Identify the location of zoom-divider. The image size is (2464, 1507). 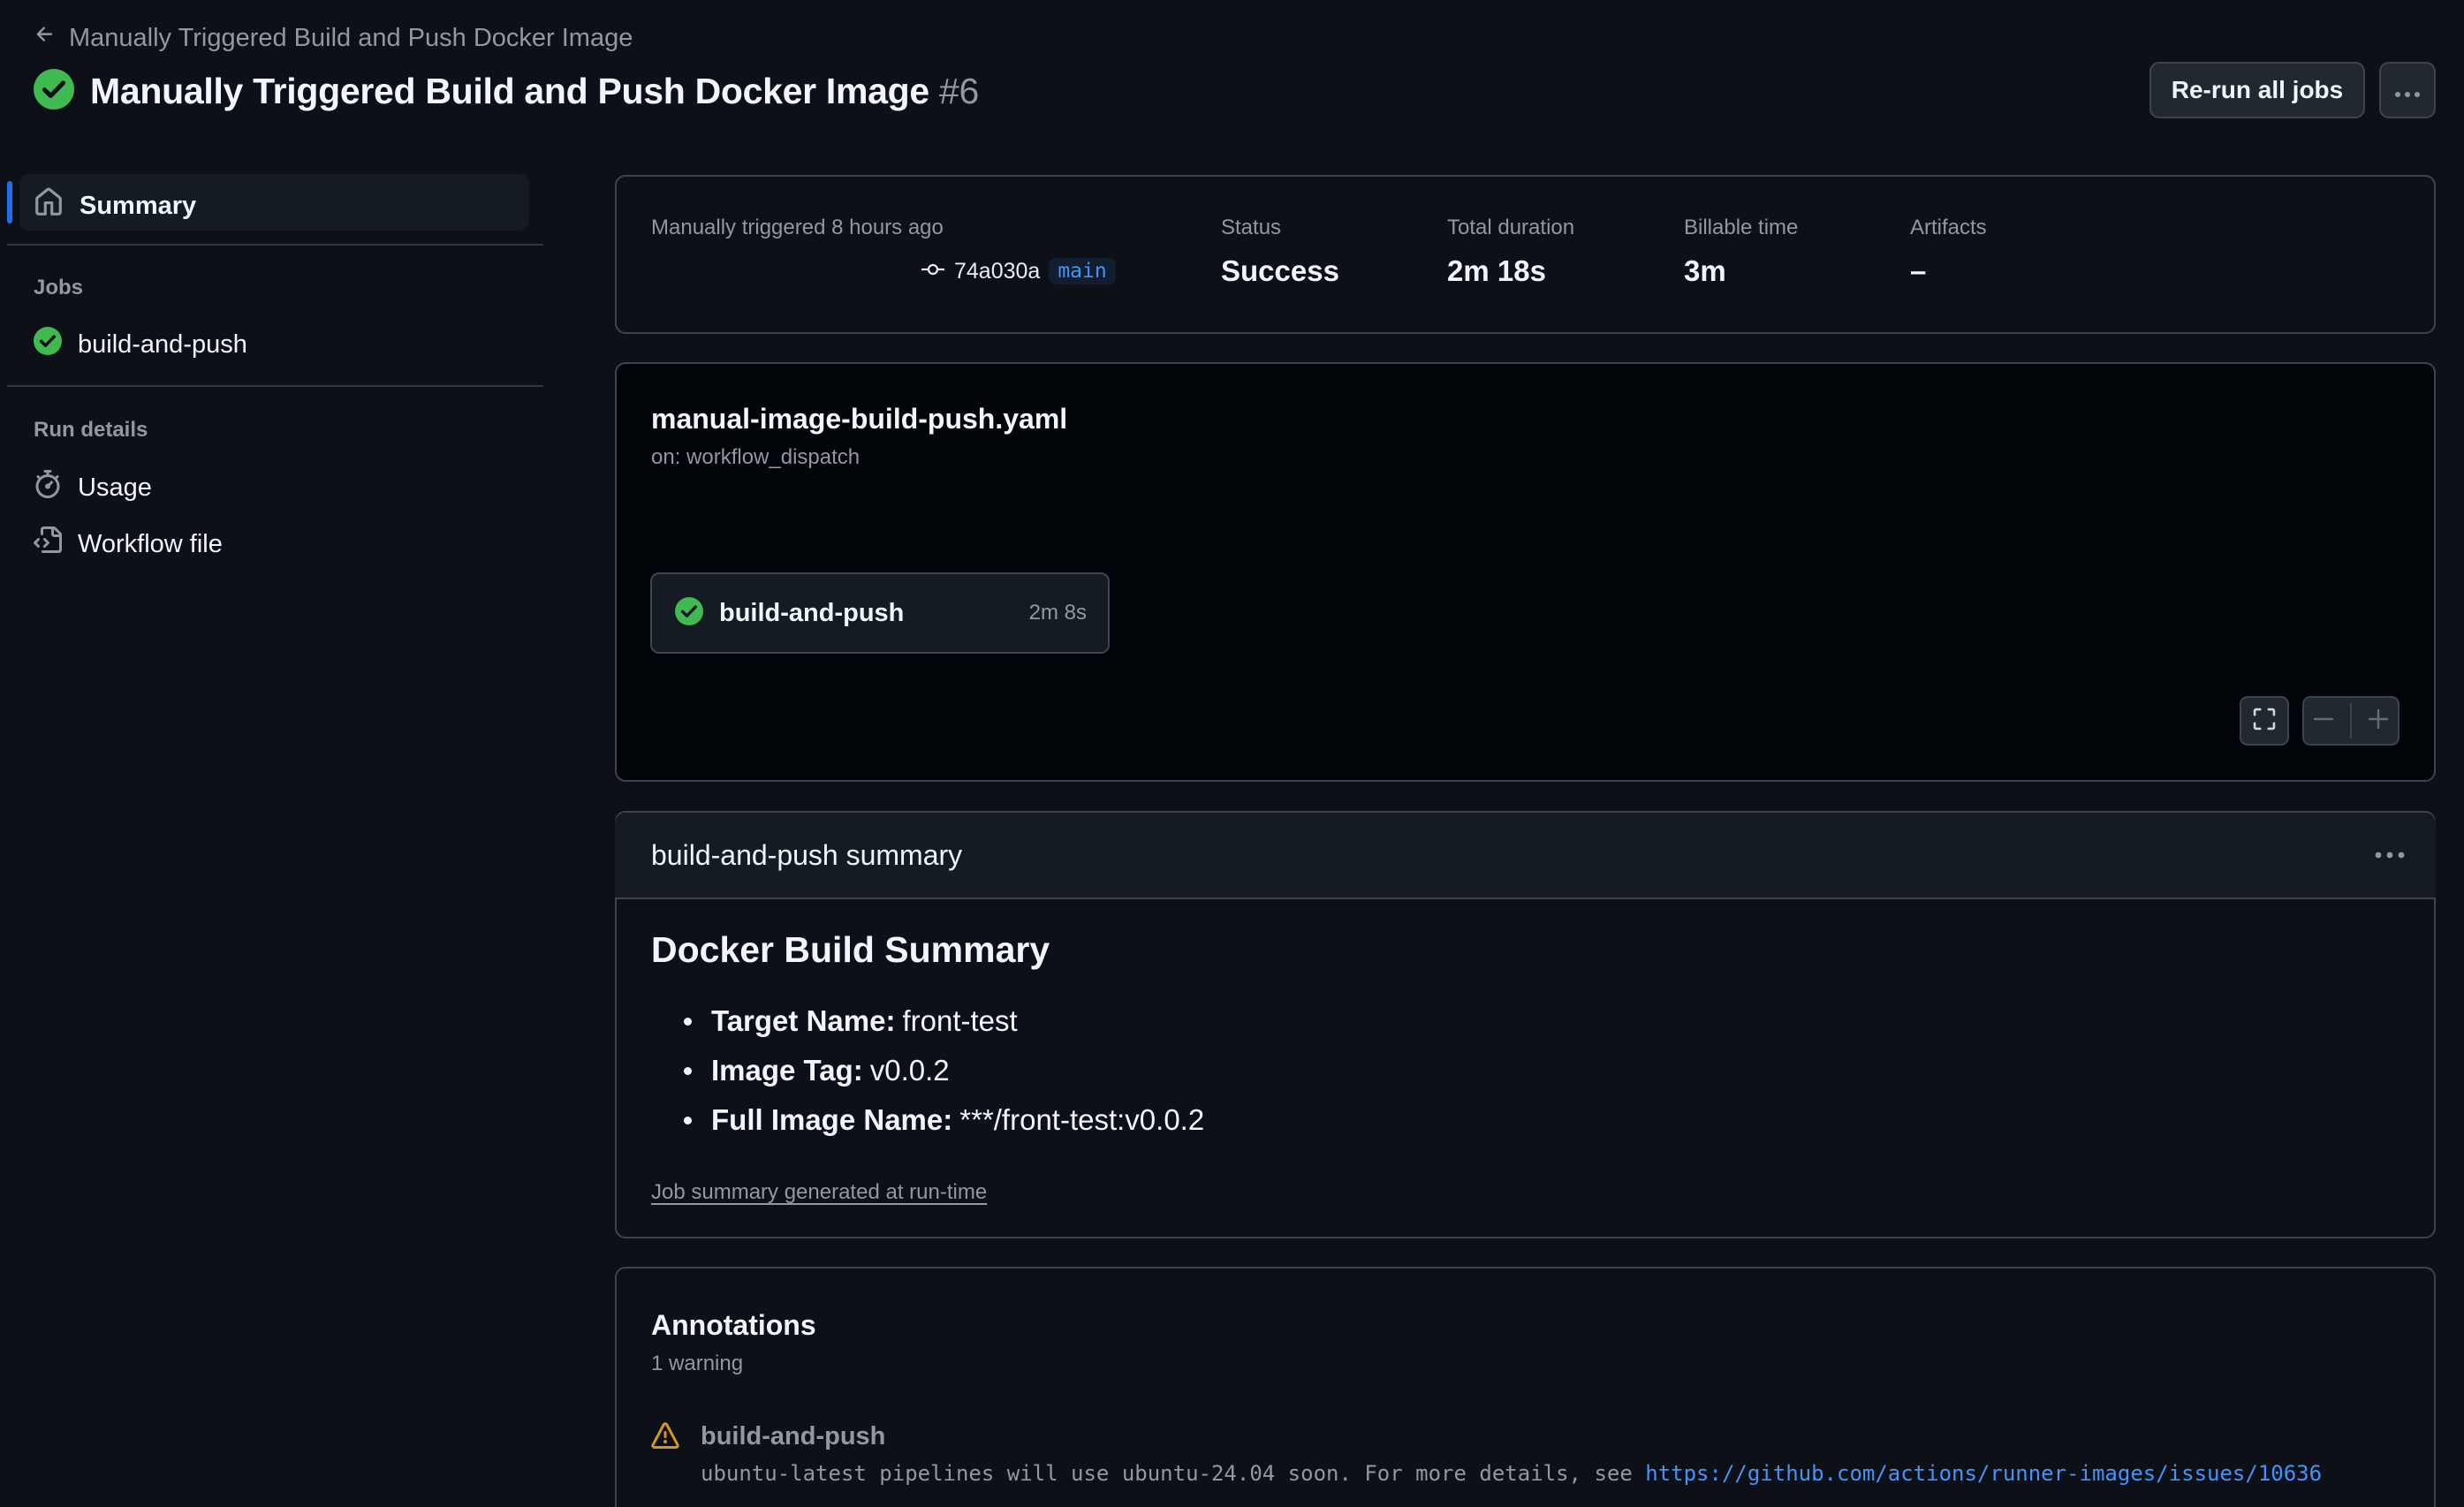
(2350, 720).